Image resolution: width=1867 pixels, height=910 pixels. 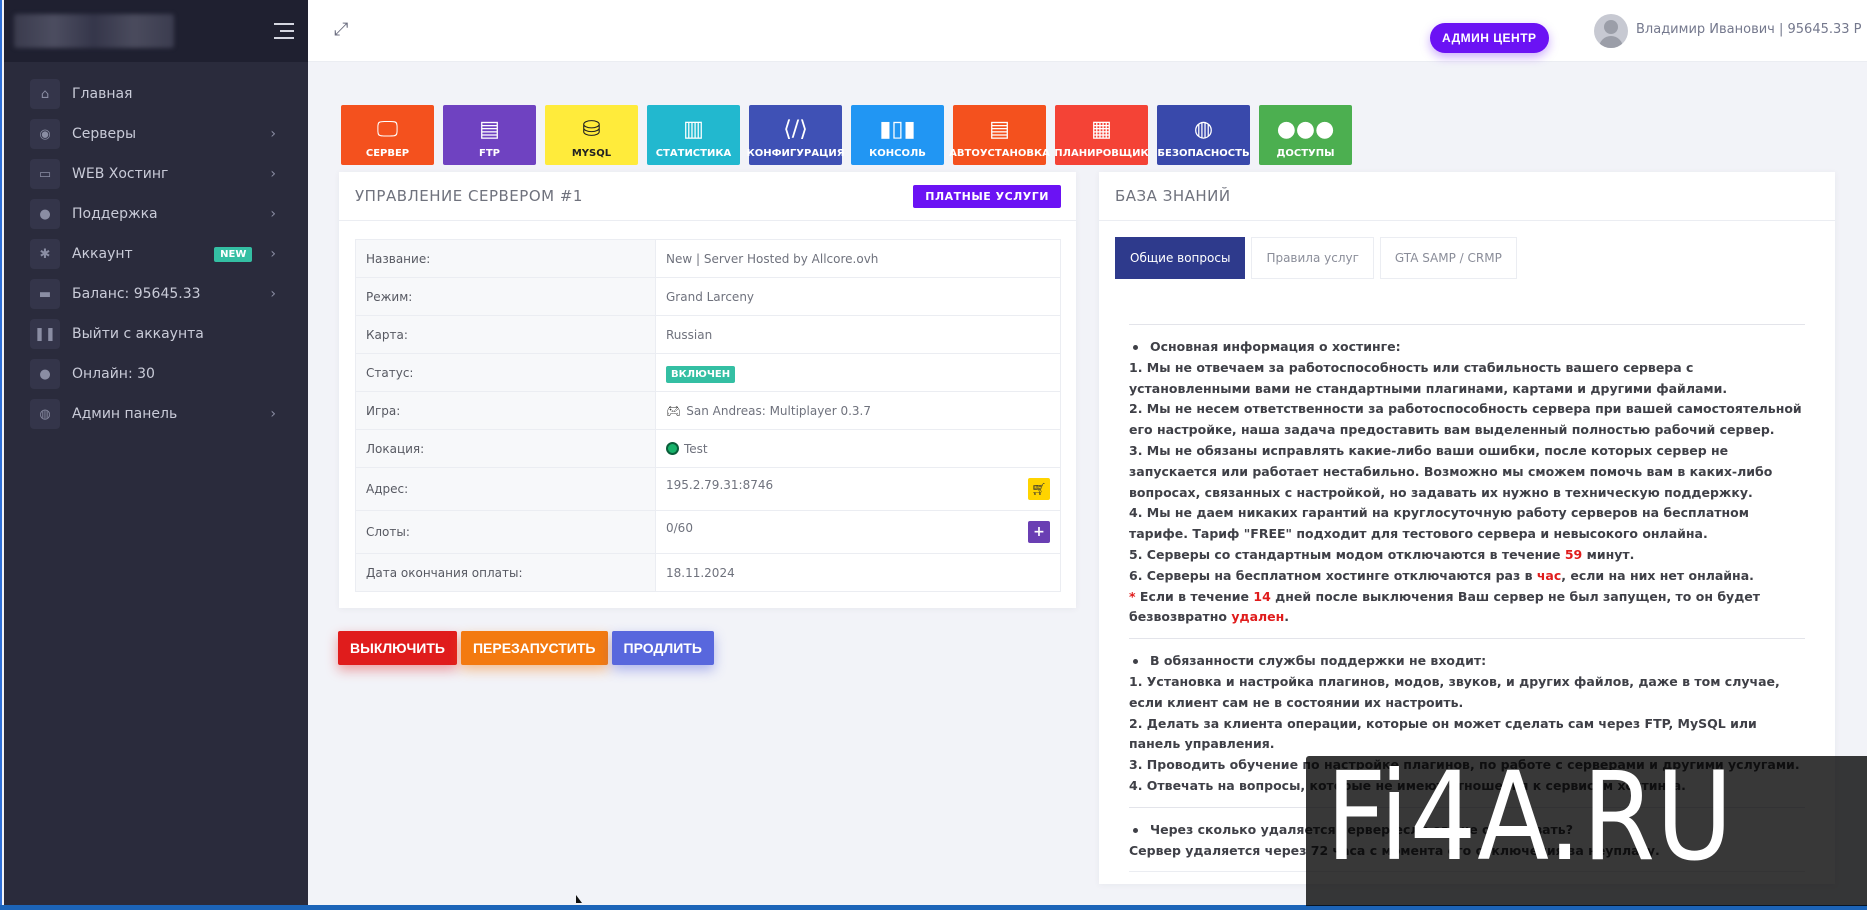 What do you see at coordinates (1305, 135) in the screenshot?
I see `tile-access: ●●● ДОСТУПЫ` at bounding box center [1305, 135].